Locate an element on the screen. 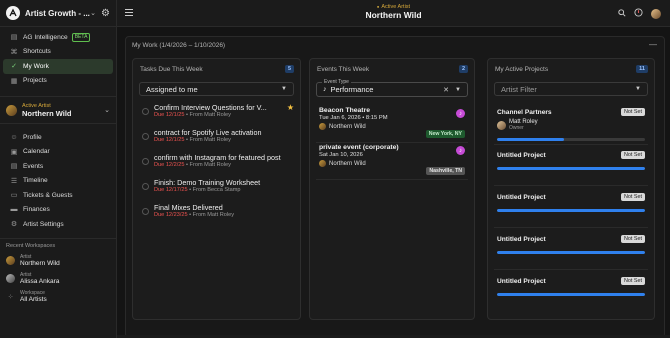 The width and height of the screenshot is (670, 338). check-circle-icon: ✓ is located at coordinates (14, 67).